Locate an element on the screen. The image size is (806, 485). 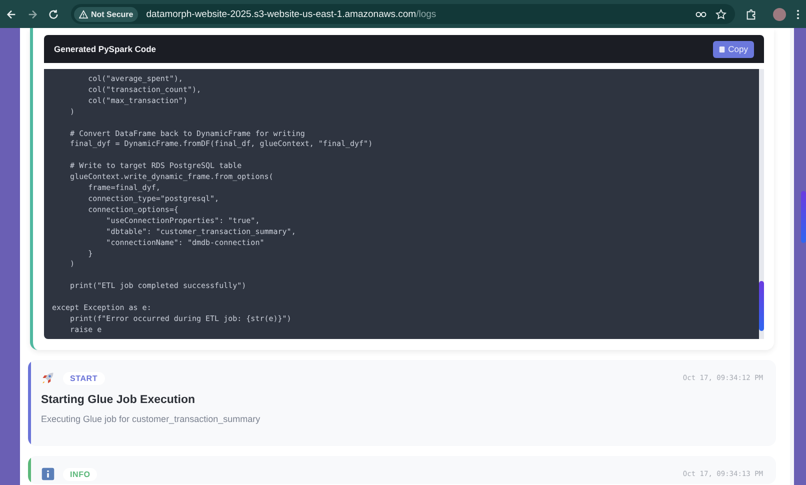
back-icon is located at coordinates (11, 14).